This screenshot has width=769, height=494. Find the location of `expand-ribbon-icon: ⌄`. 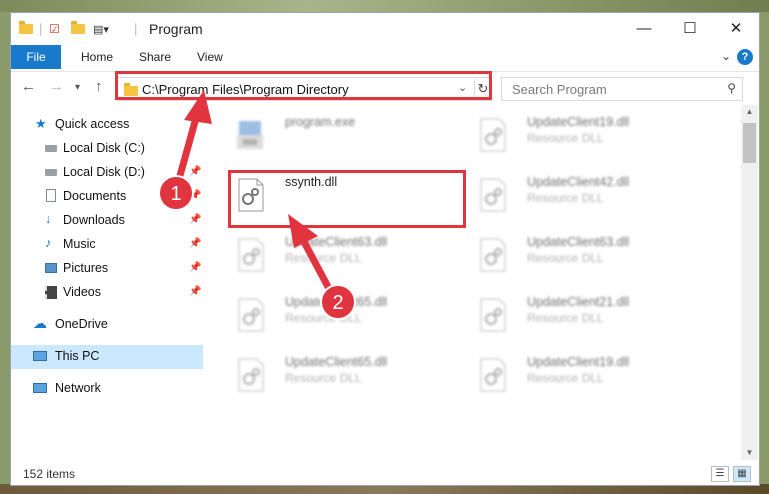

expand-ribbon-icon: ⌄ is located at coordinates (726, 56).